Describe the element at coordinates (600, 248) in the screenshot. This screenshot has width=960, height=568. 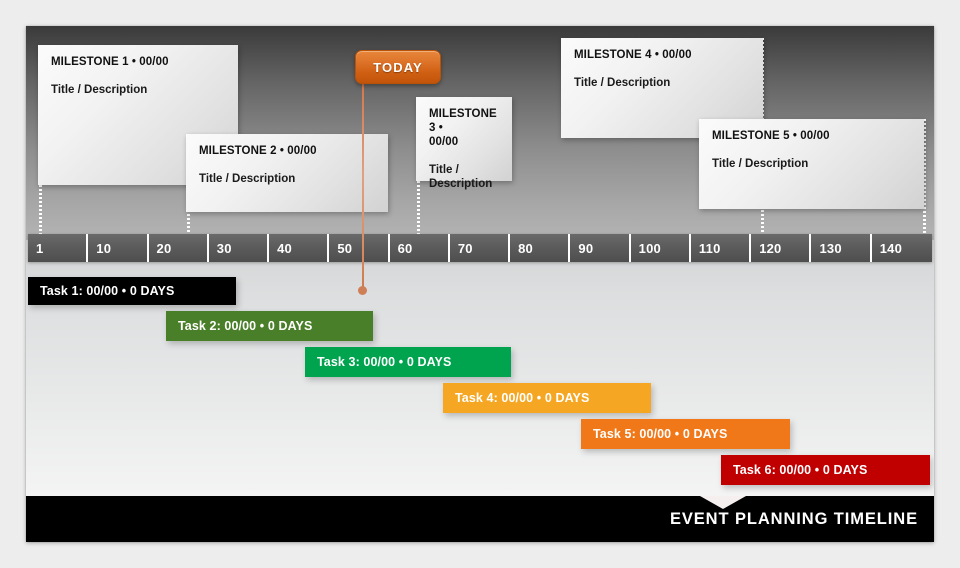
I see `scale-tick-90: 90` at that location.